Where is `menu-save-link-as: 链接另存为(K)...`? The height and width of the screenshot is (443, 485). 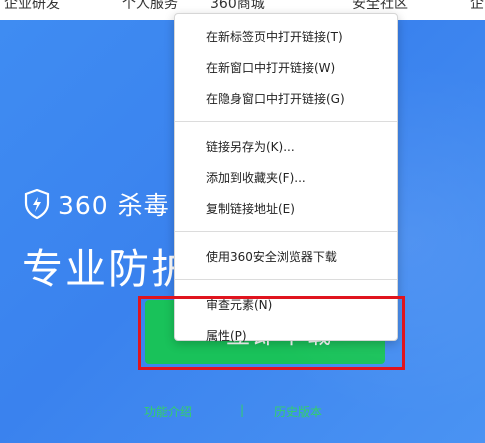
menu-save-link-as: 链接另存为(K)... is located at coordinates (286, 146).